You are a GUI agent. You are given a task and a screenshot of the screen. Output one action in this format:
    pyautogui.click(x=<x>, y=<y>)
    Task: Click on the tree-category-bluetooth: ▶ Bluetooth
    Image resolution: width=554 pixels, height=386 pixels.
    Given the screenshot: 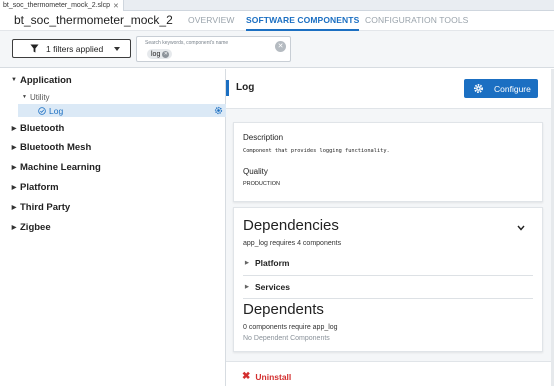 What is the action you would take?
    pyautogui.click(x=113, y=128)
    